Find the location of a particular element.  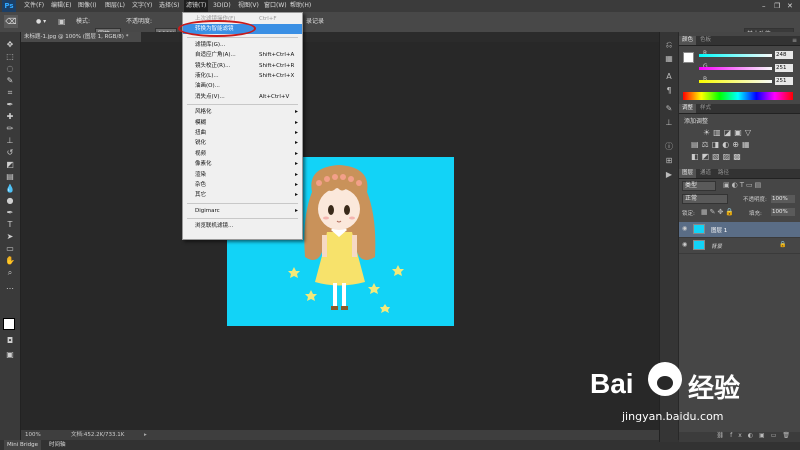

tab-adjustments: 调整 is located at coordinates (688, 108).